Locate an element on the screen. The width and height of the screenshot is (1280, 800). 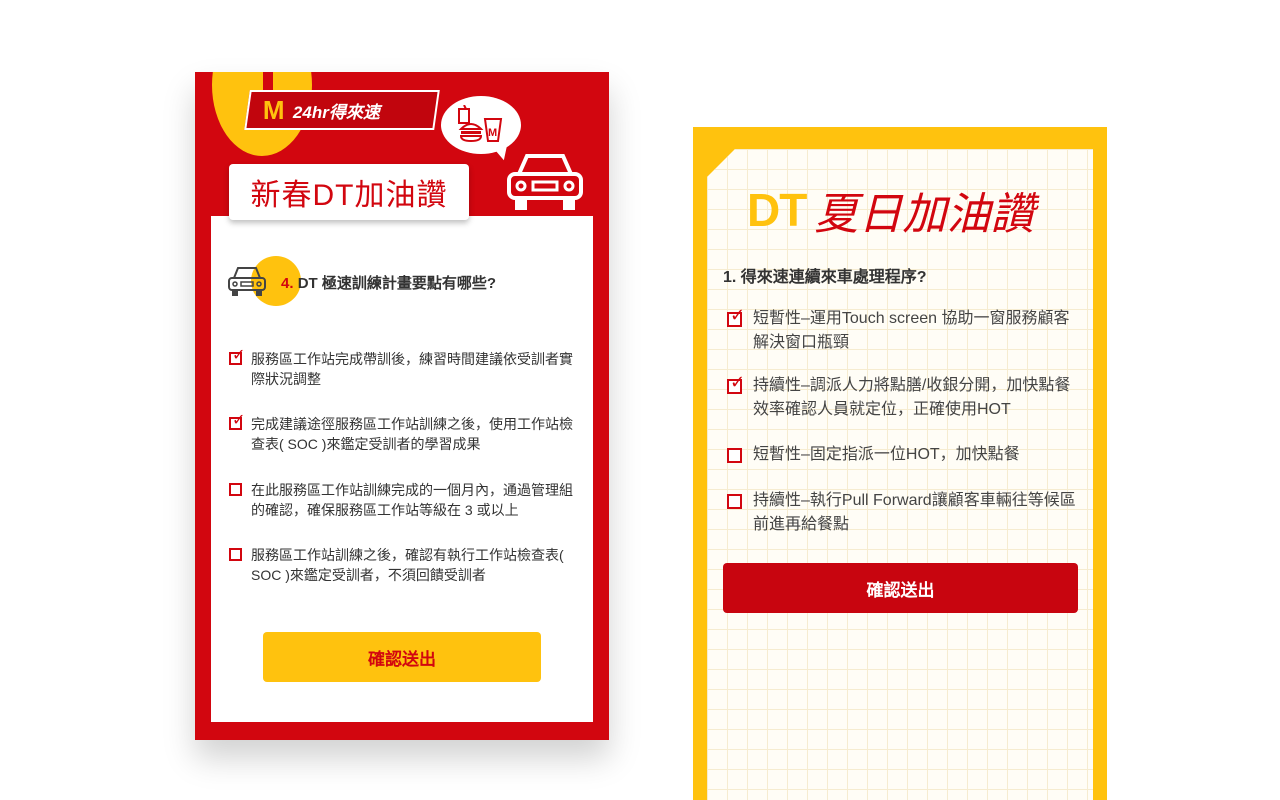
question-label: DT 極速訓練計畫要點有哪些? is located at coordinates (397, 283).